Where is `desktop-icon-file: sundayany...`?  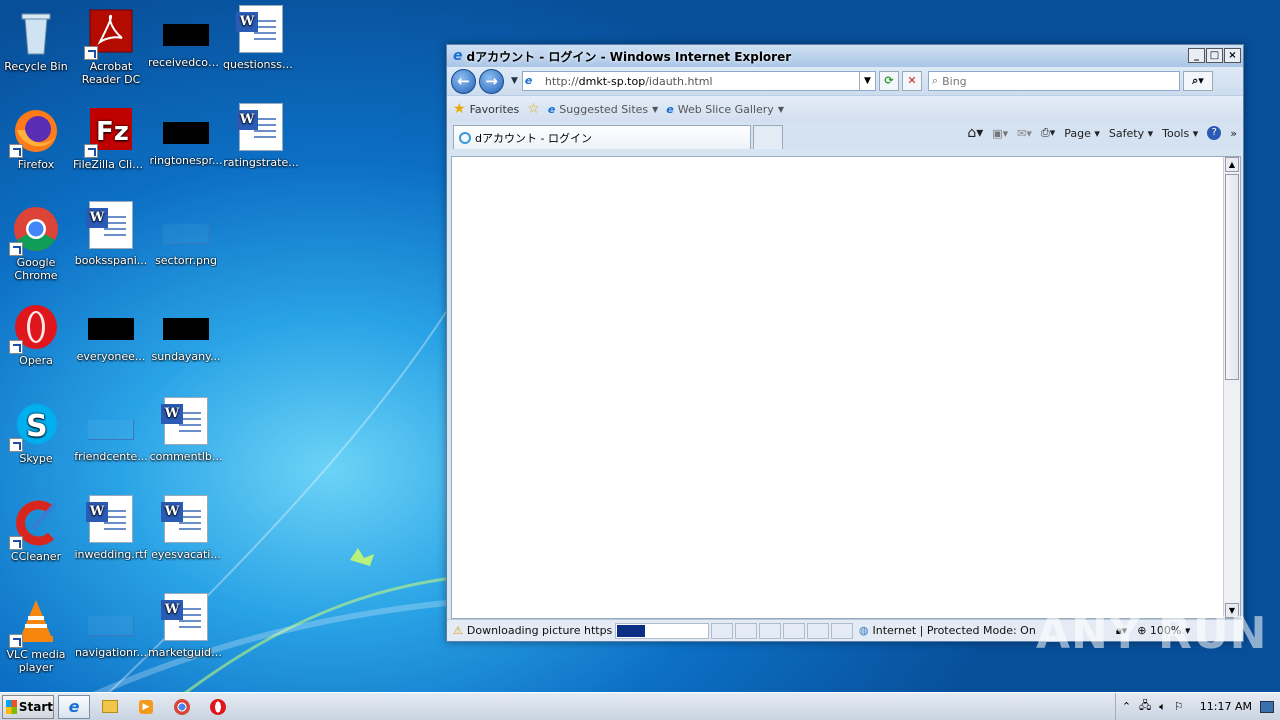 desktop-icon-file: sundayany... is located at coordinates (186, 345).